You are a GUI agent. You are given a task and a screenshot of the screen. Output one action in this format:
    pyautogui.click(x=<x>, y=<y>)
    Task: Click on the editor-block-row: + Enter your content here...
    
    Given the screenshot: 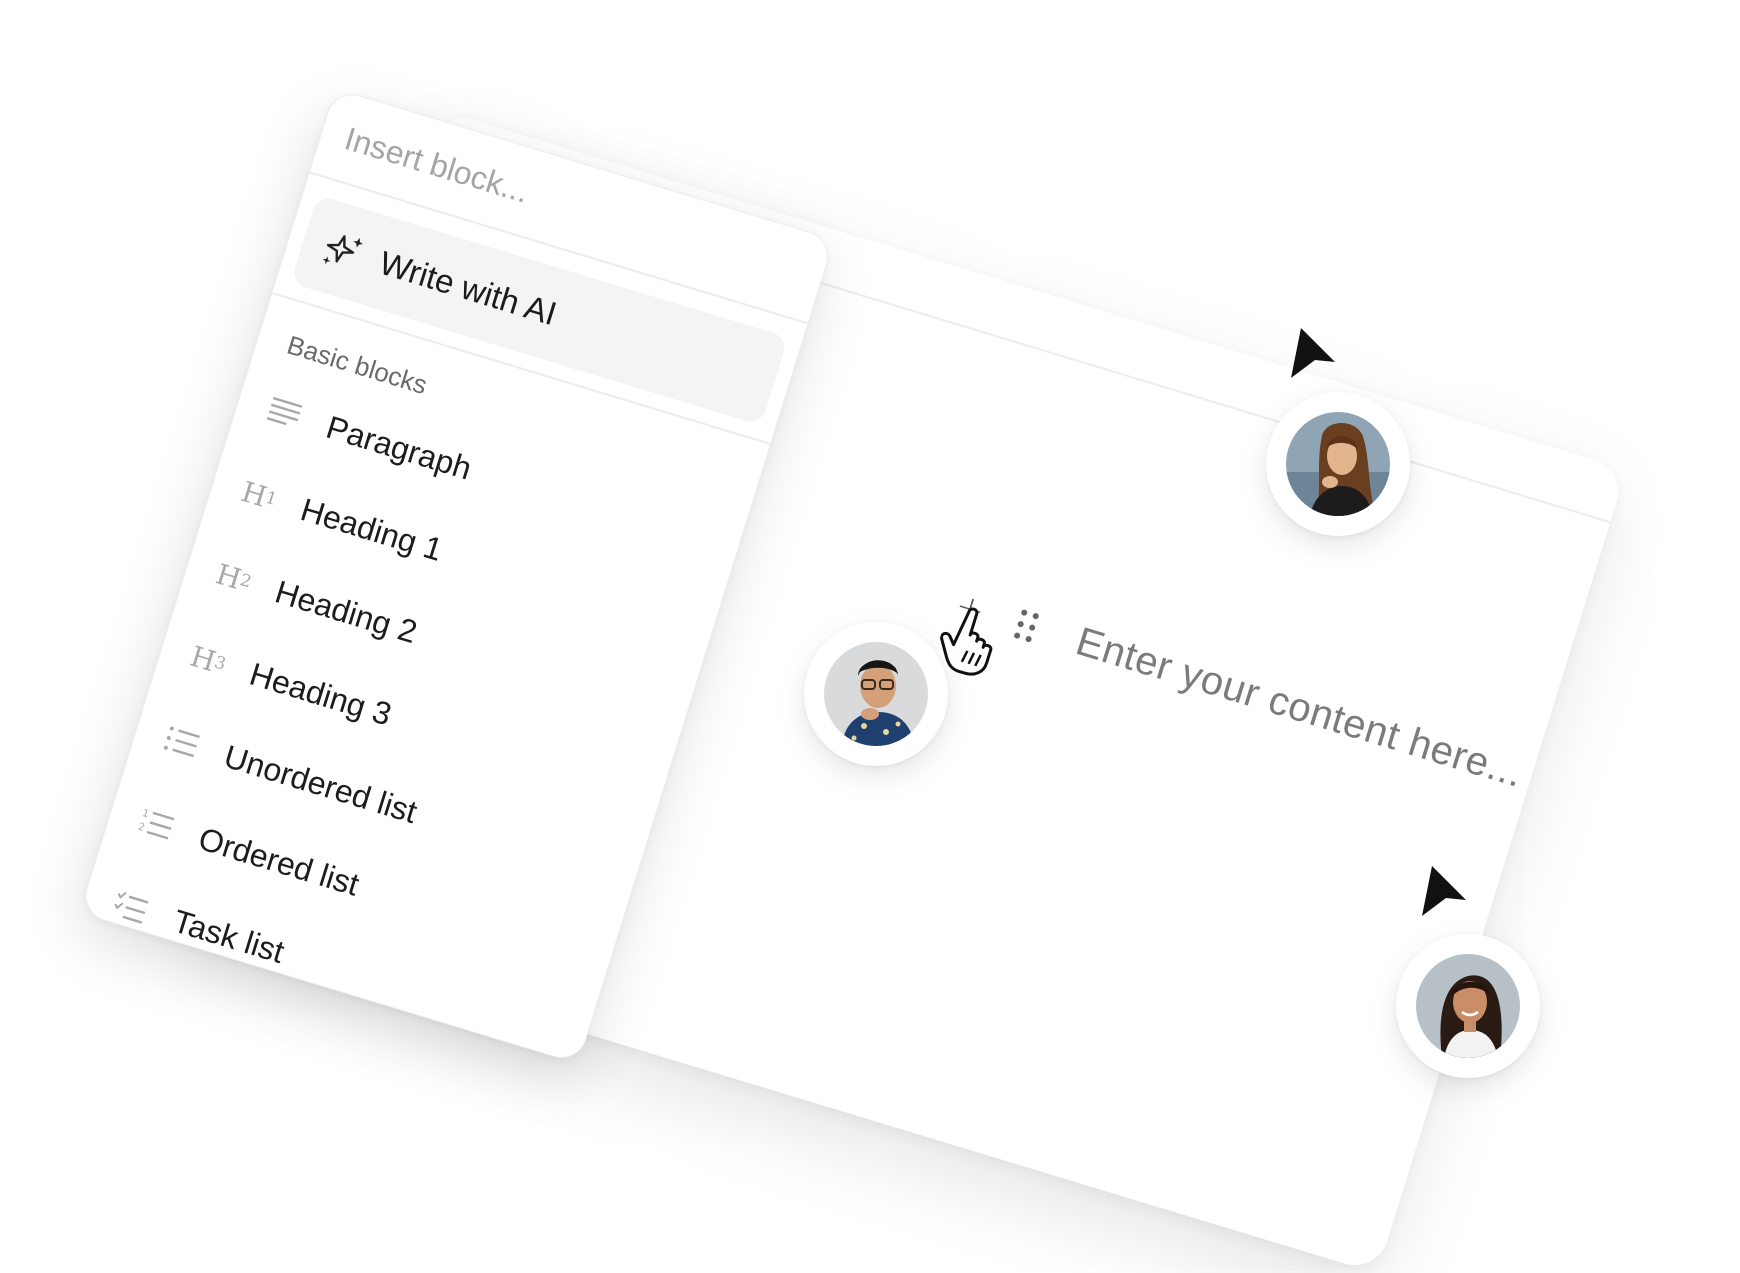 What is the action you would take?
    pyautogui.click(x=1239, y=690)
    